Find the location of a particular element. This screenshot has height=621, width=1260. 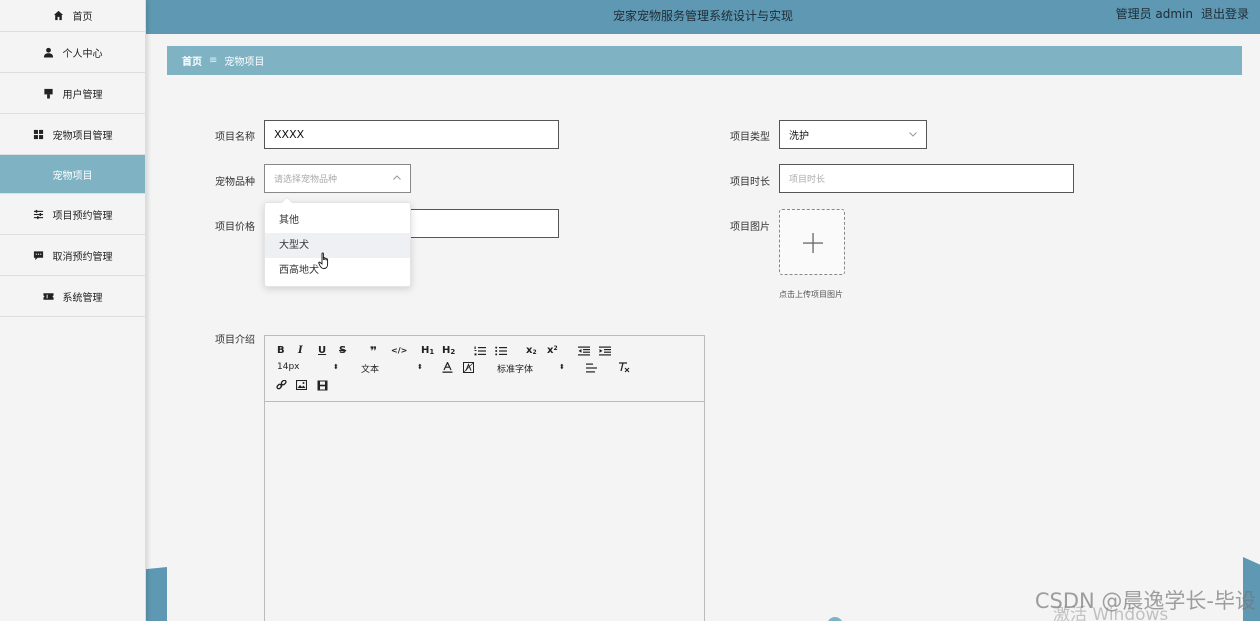

sidebar-item-personal-center: 个人中心 is located at coordinates (72, 52).